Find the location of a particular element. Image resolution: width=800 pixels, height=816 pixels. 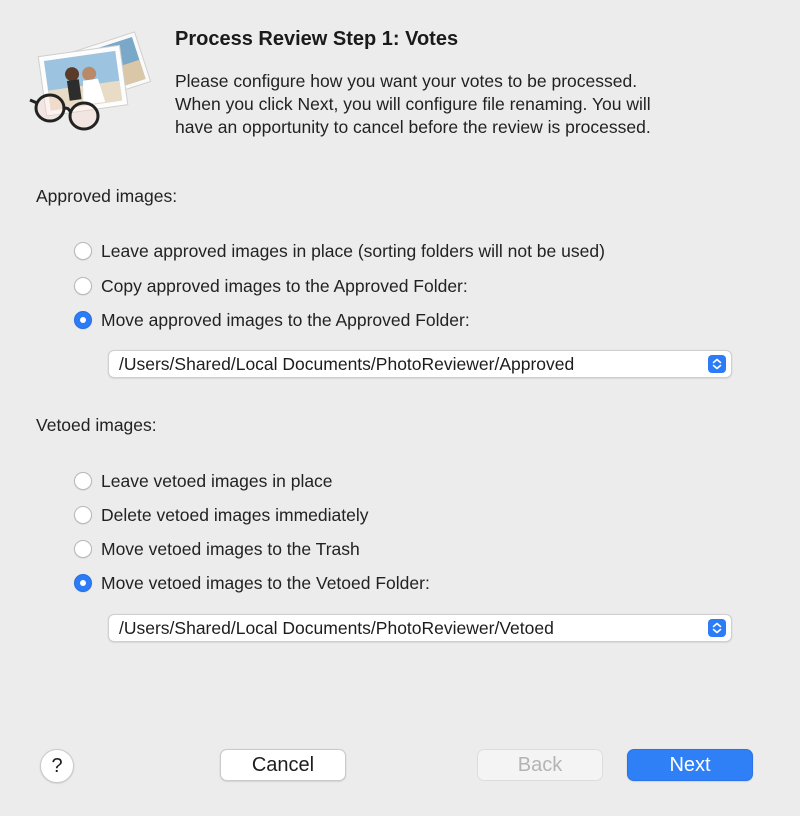

radio-label: Move vetoed images to the Vetoed Folder: is located at coordinates (265, 582).